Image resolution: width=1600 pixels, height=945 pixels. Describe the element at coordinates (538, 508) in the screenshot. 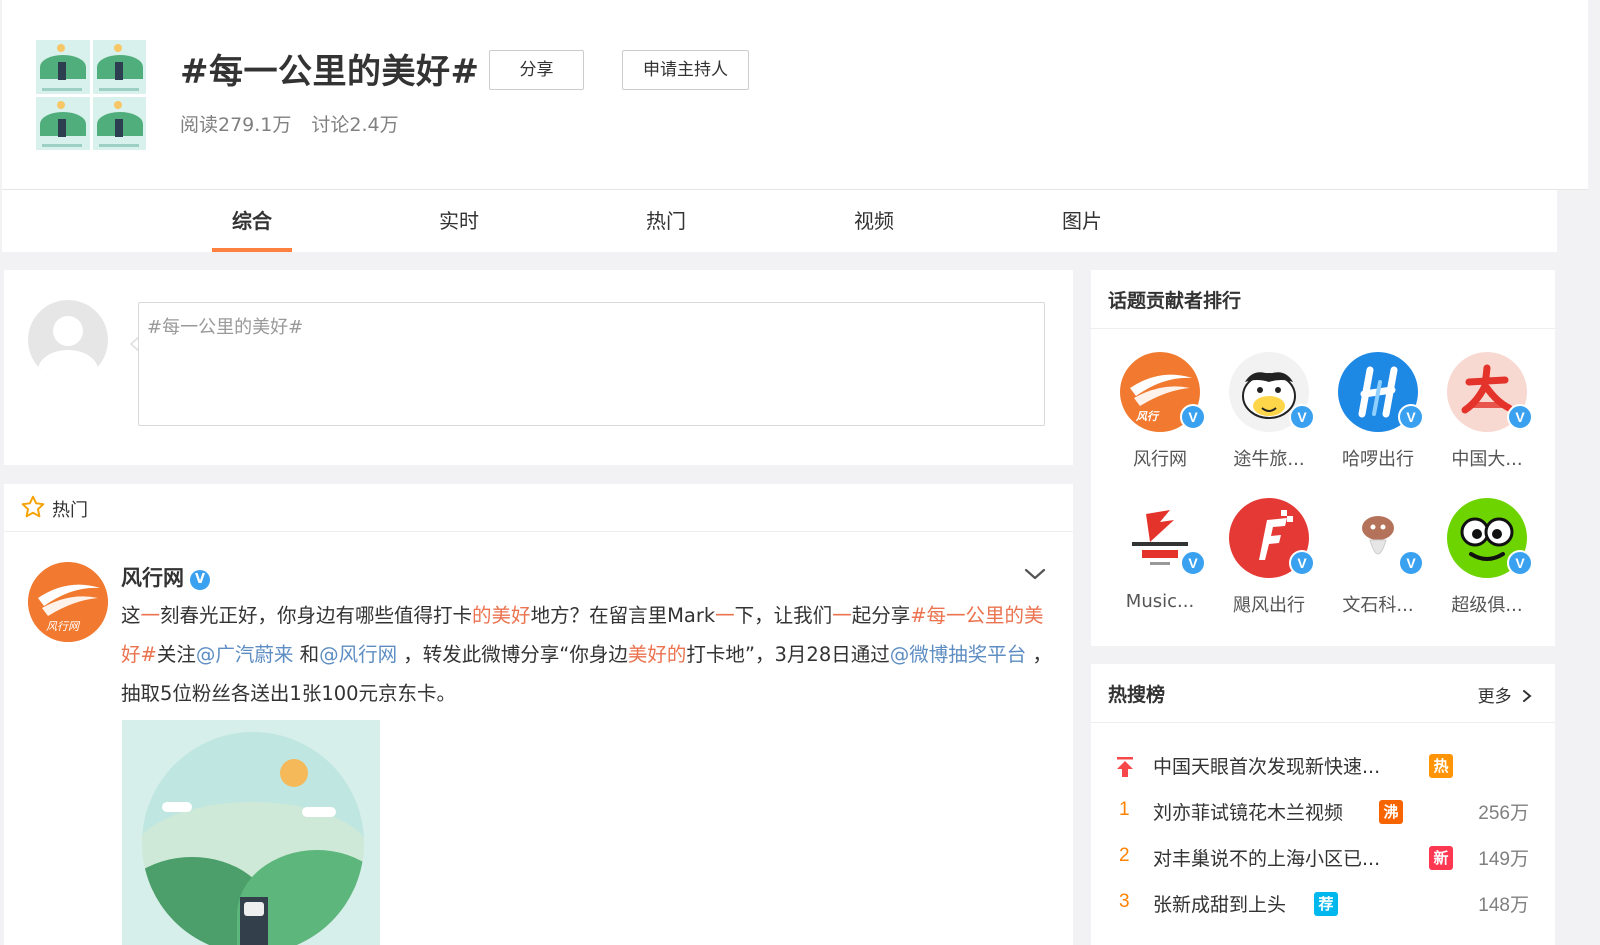

I see `feed-section-header: 热门` at that location.